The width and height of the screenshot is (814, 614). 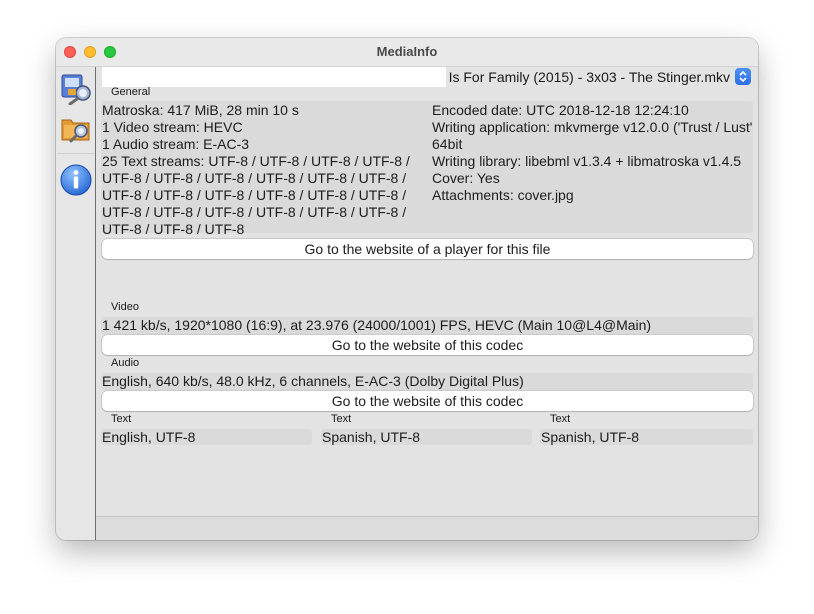 I want to click on general-line: 1 Audio stream: E-AC-3, so click(x=176, y=144).